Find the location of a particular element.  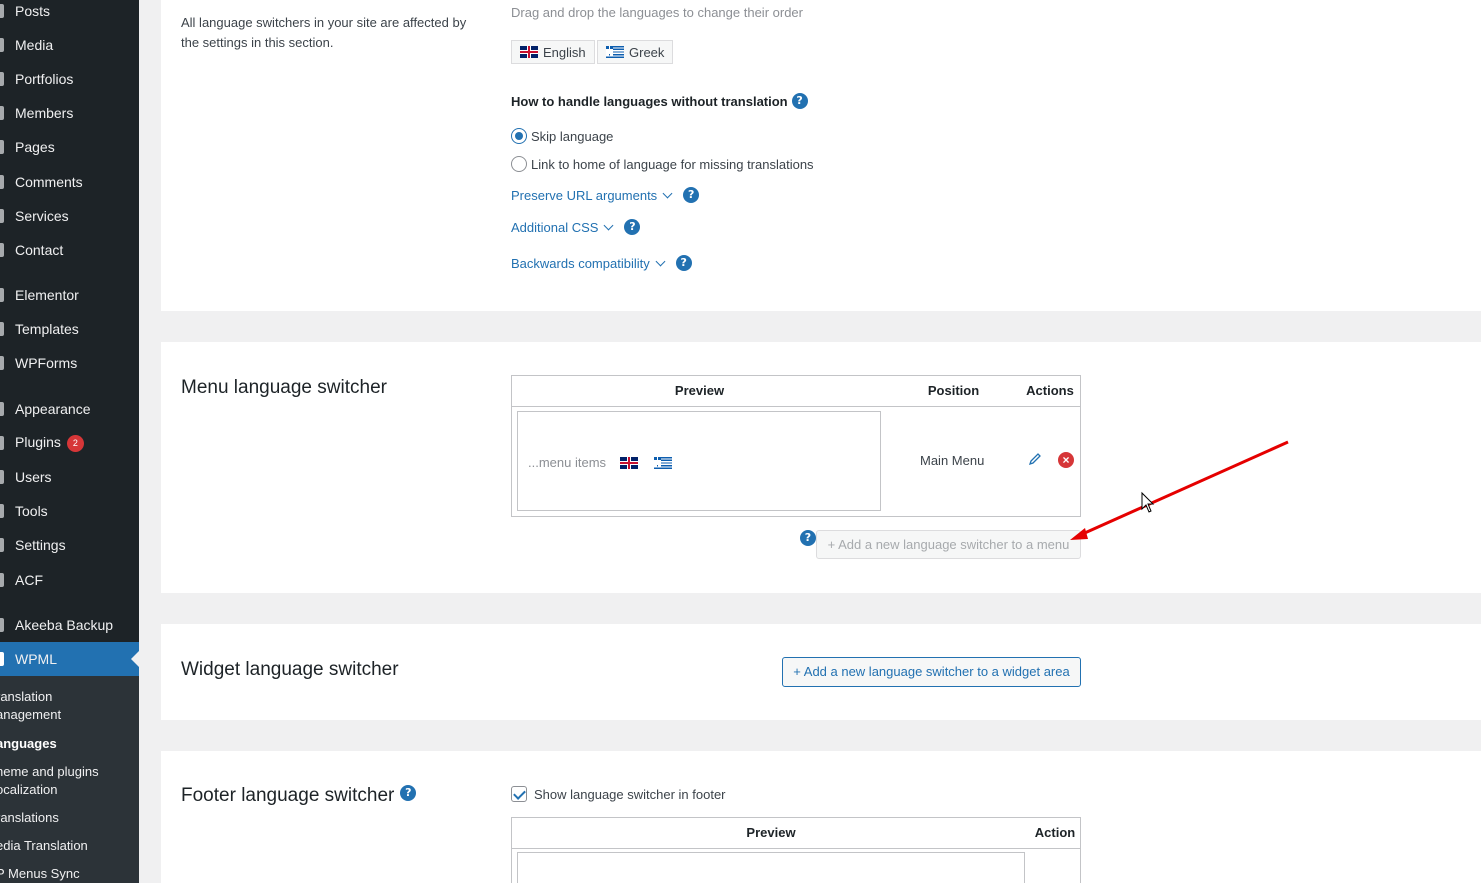

footer-preview-box is located at coordinates (771, 867).